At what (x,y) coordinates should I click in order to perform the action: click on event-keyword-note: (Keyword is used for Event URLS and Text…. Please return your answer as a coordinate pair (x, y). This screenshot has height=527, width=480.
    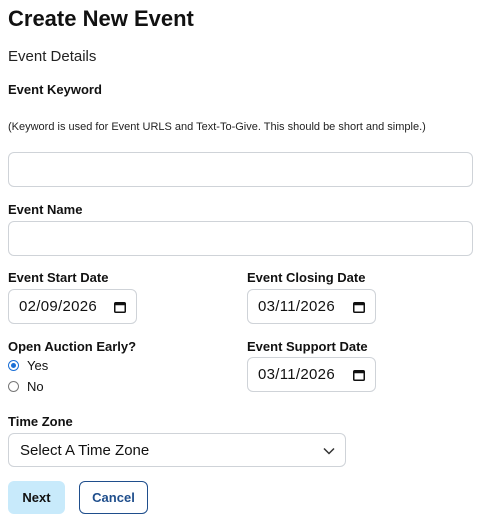
    Looking at the image, I should click on (217, 127).